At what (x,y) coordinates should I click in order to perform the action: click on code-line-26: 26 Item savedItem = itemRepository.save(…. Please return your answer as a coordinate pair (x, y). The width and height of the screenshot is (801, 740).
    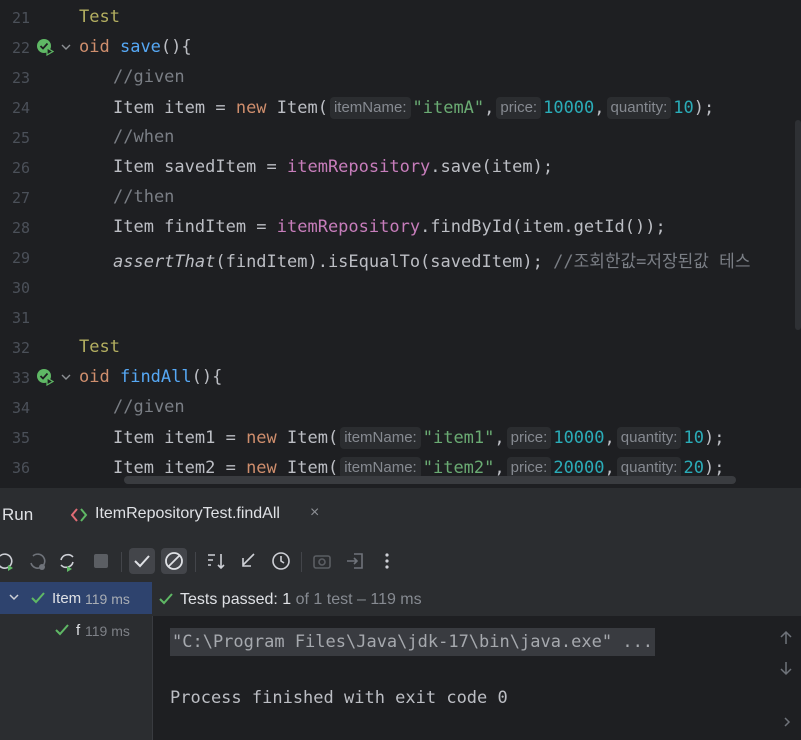
    Looking at the image, I should click on (400, 167).